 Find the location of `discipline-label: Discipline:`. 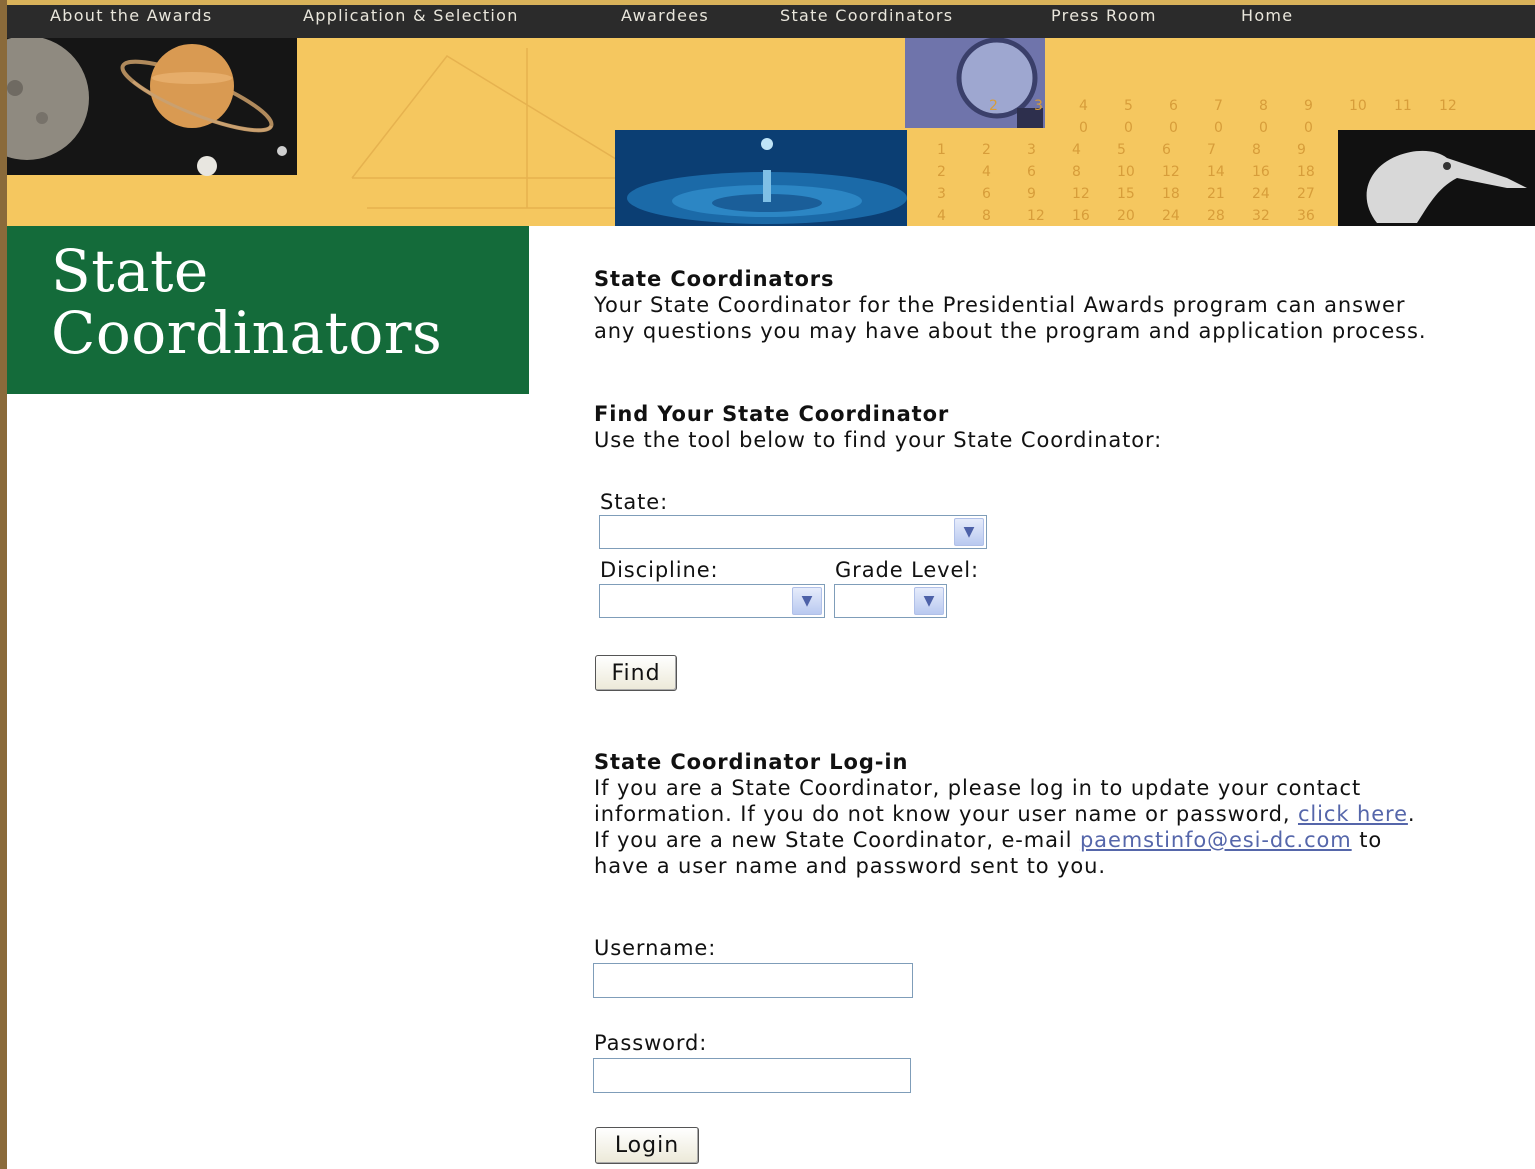

discipline-label: Discipline: is located at coordinates (659, 570).